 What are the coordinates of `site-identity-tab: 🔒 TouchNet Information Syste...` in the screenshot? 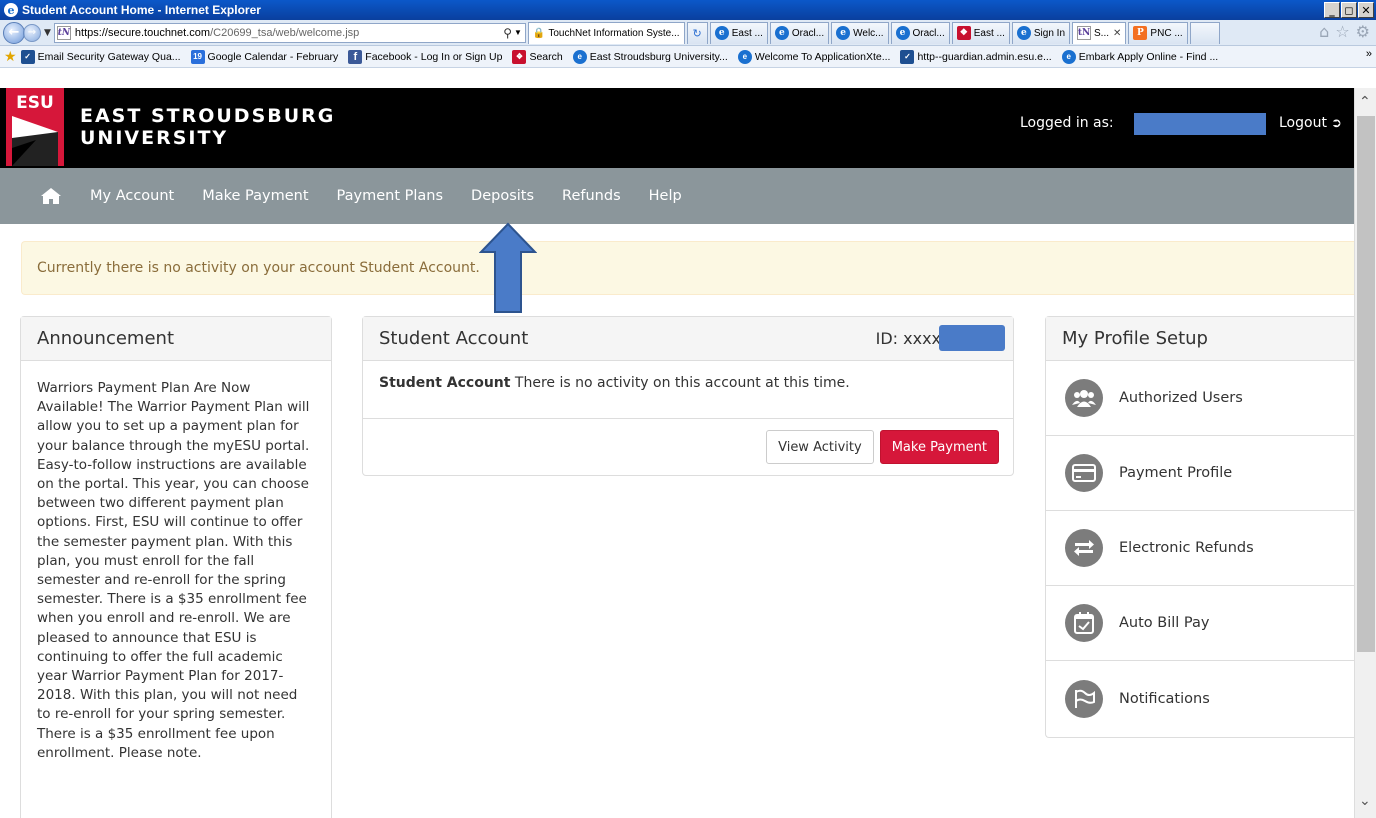 It's located at (606, 32).